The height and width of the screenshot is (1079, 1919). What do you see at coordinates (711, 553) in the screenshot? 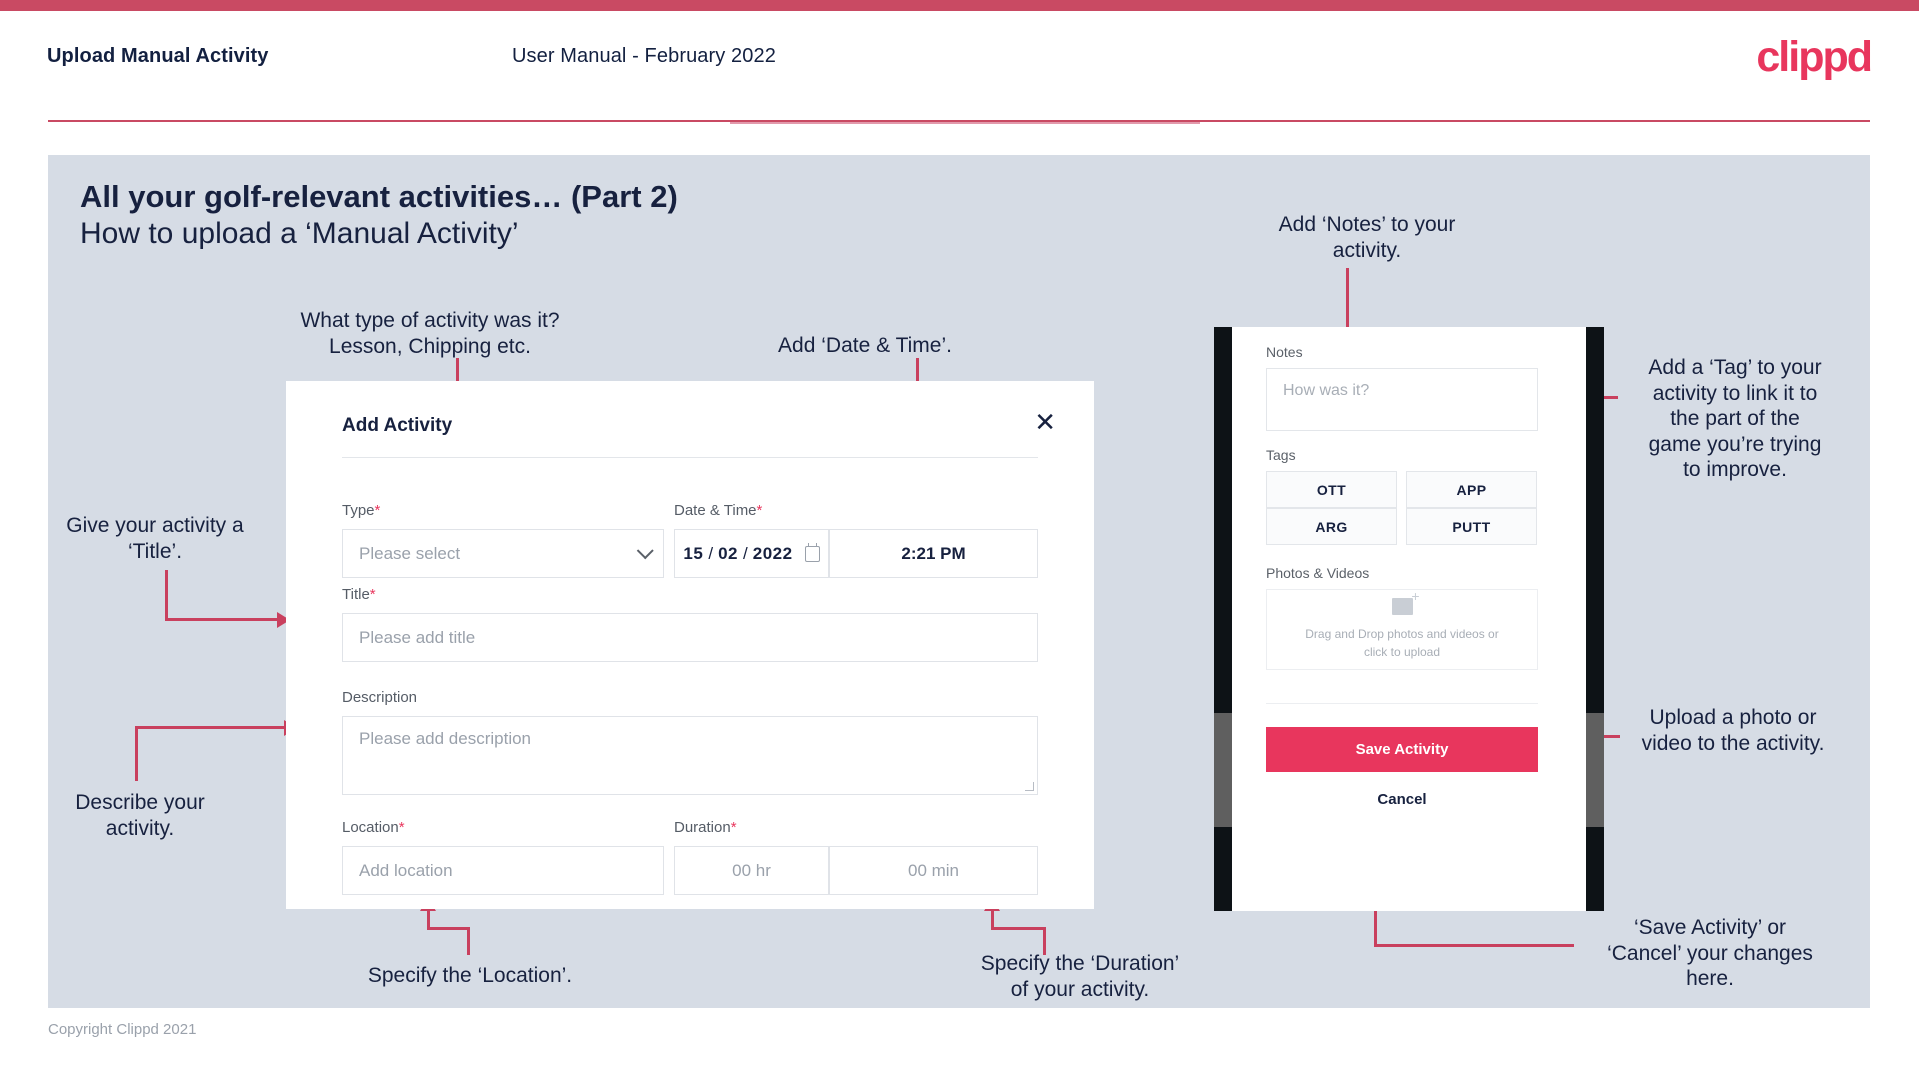
I see `date-slash-1: /` at bounding box center [711, 553].